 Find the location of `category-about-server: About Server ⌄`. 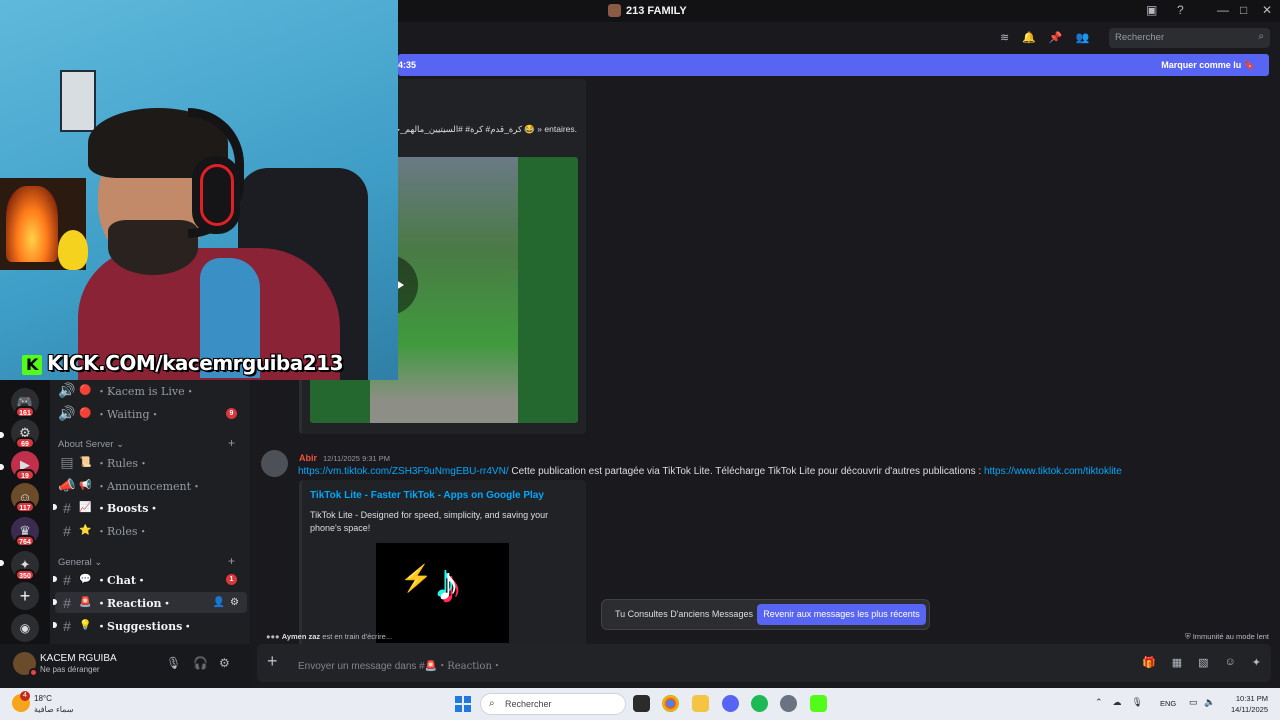

category-about-server: About Server ⌄ is located at coordinates (91, 444).